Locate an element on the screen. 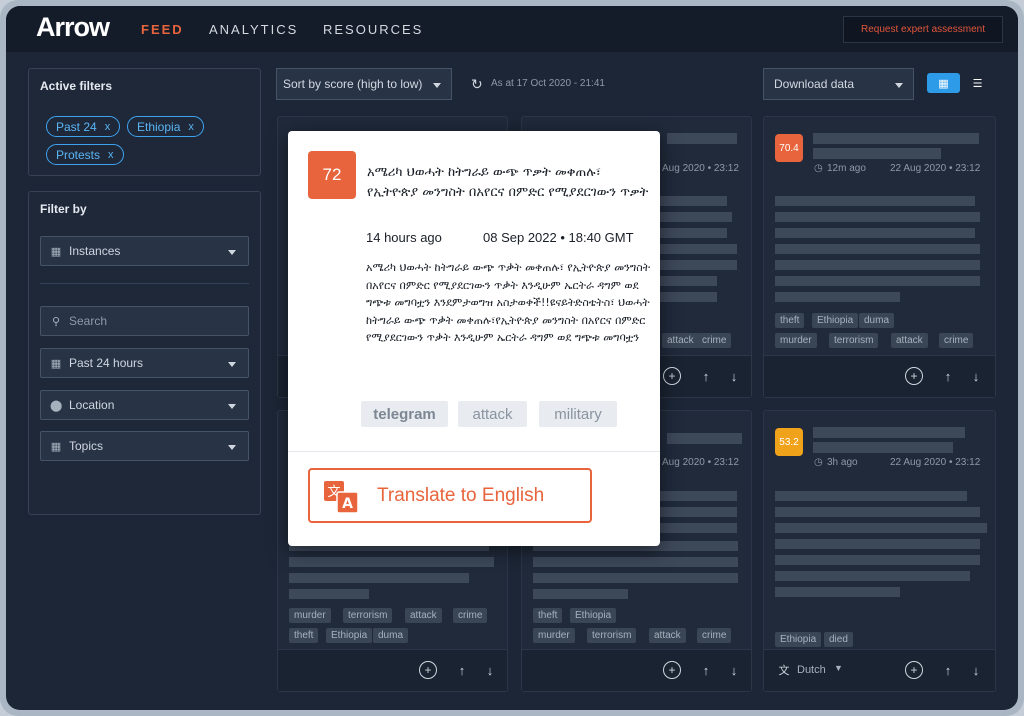 The height and width of the screenshot is (716, 1024). download-data-dropdown: Download data is located at coordinates (838, 84).